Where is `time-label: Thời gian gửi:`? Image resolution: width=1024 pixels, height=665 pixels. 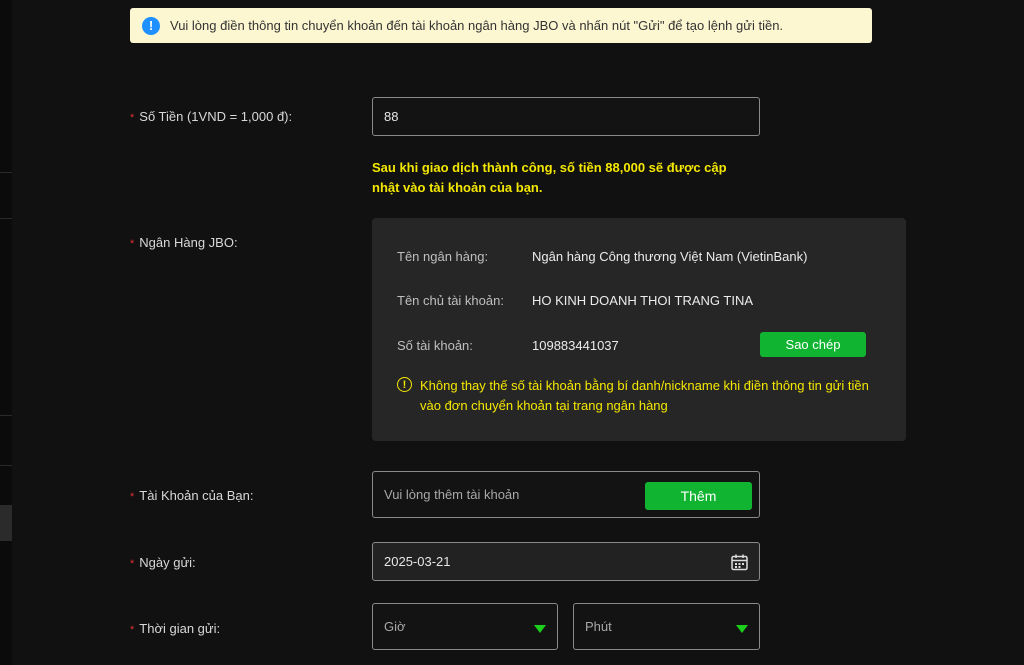 time-label: Thời gian gửi: is located at coordinates (180, 628).